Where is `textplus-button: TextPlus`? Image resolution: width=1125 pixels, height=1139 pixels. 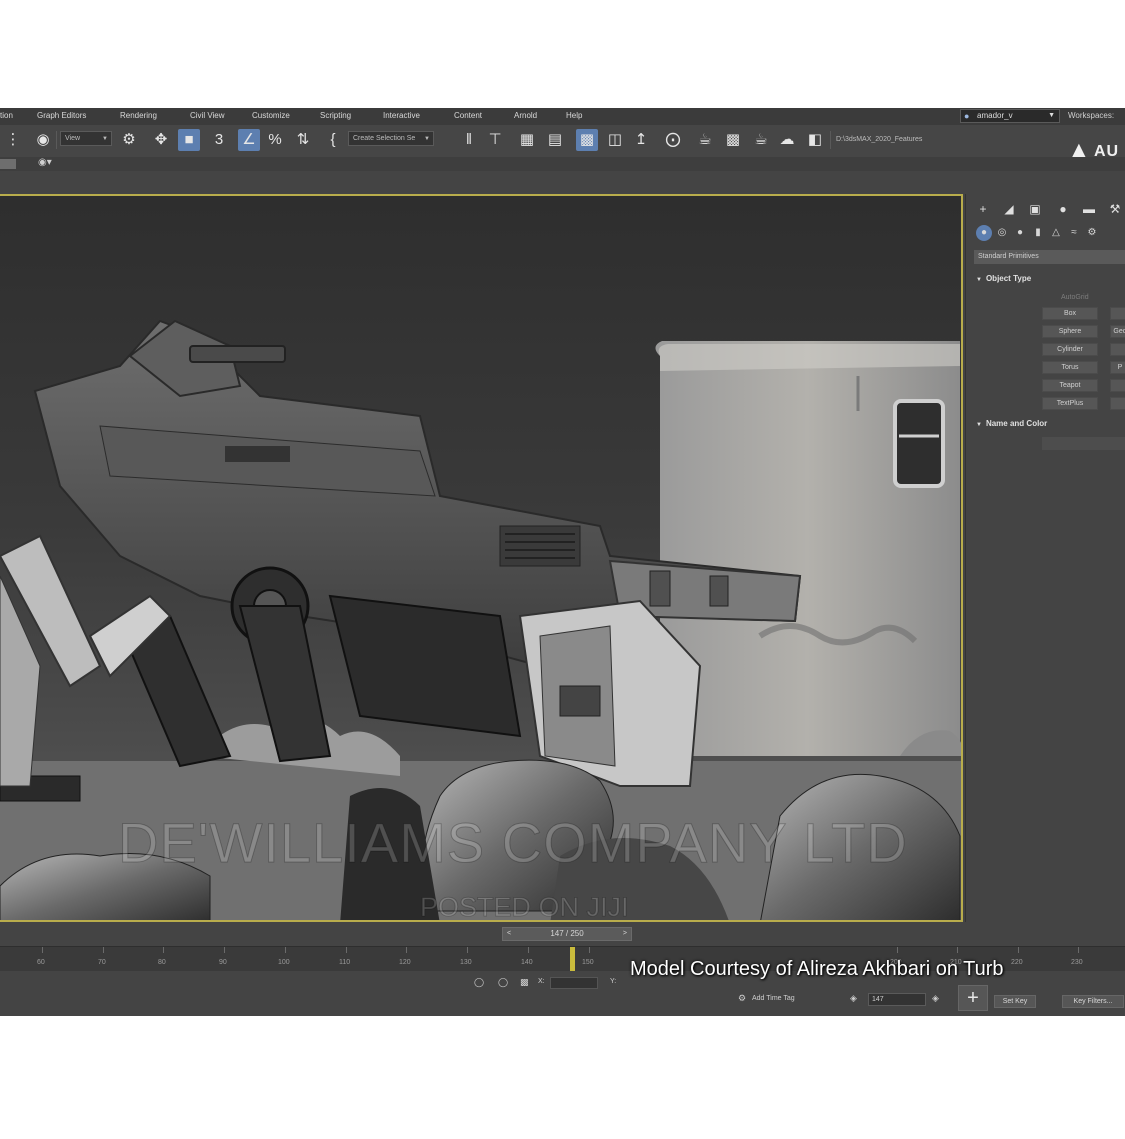
textplus-button: TextPlus is located at coordinates (1070, 403).